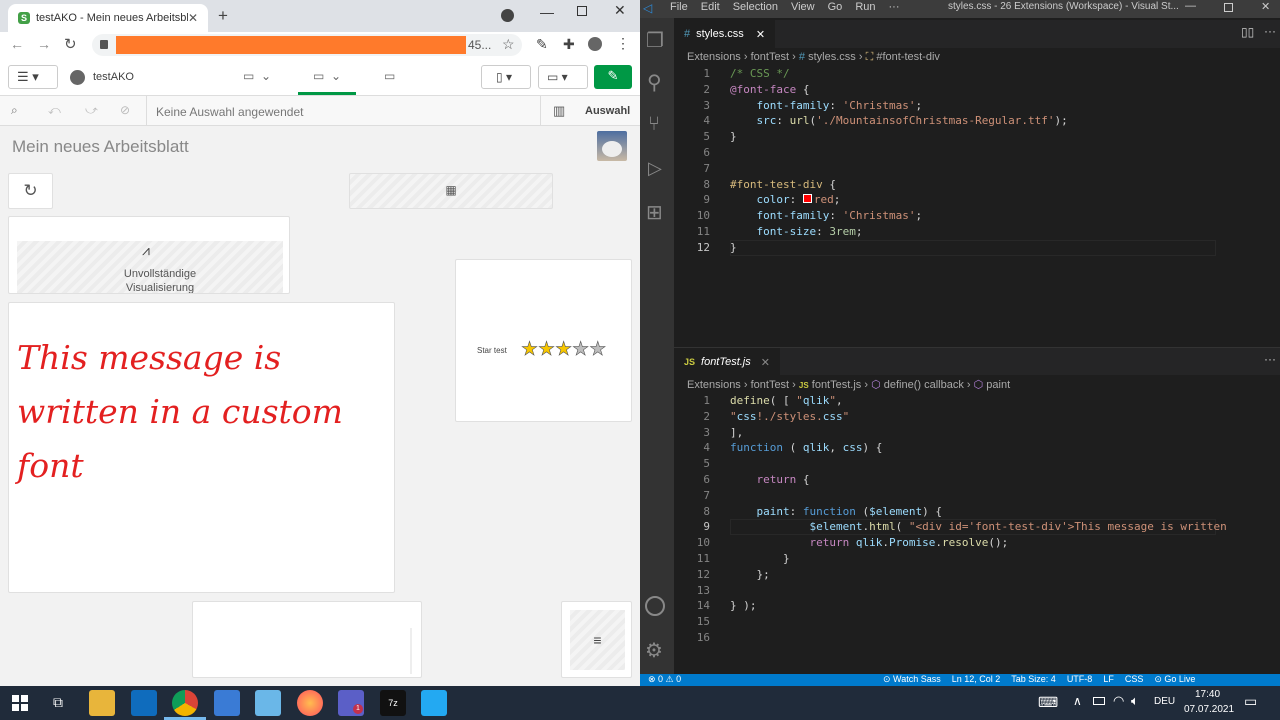 The image size is (1280, 720). What do you see at coordinates (563, 77) in the screenshot?
I see `sheets-button: ▭ ▾` at bounding box center [563, 77].